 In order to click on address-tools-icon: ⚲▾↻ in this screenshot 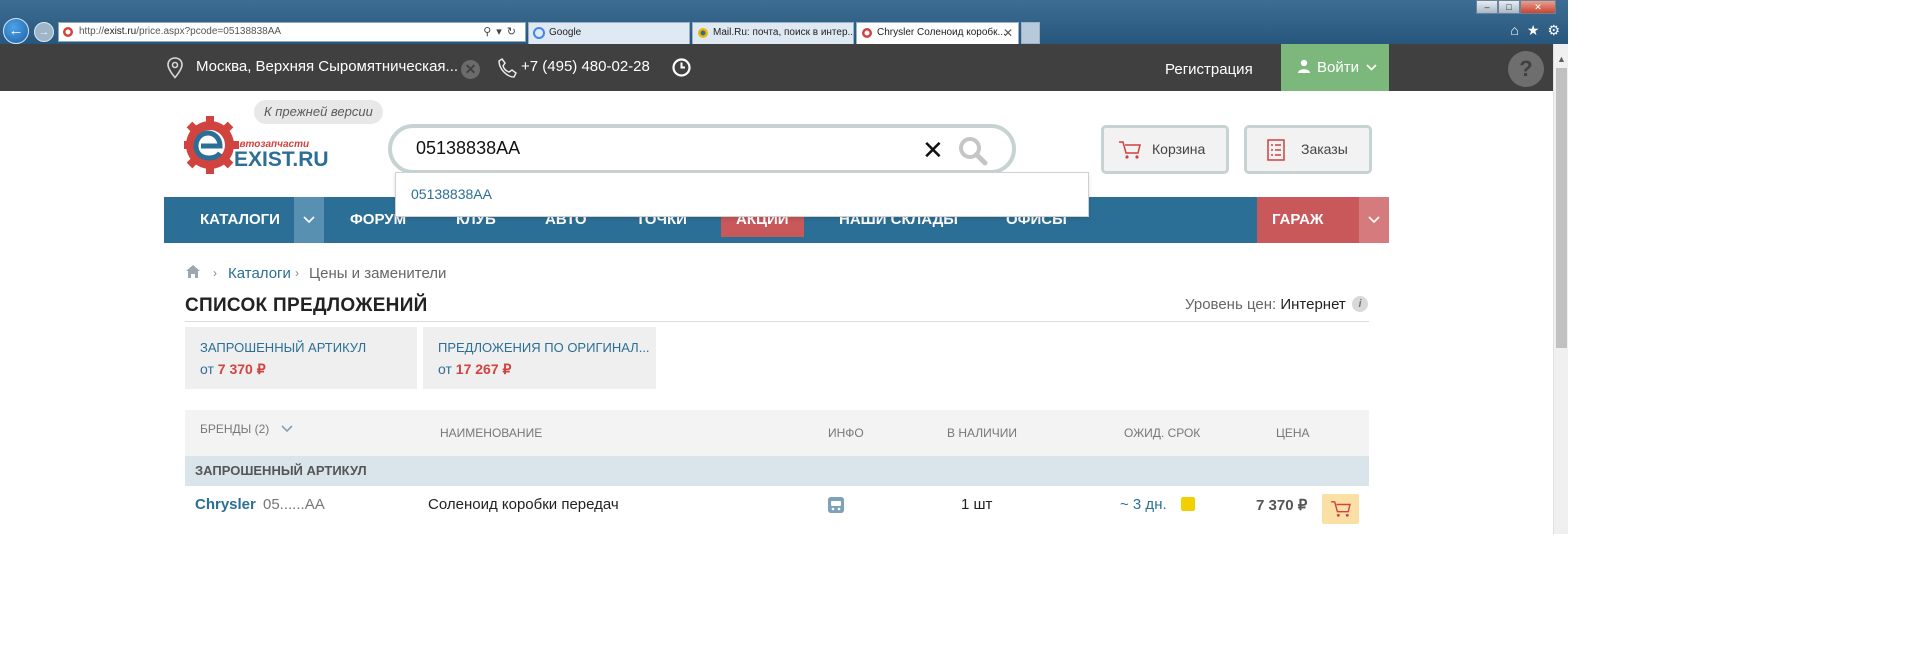, I will do `click(502, 32)`.